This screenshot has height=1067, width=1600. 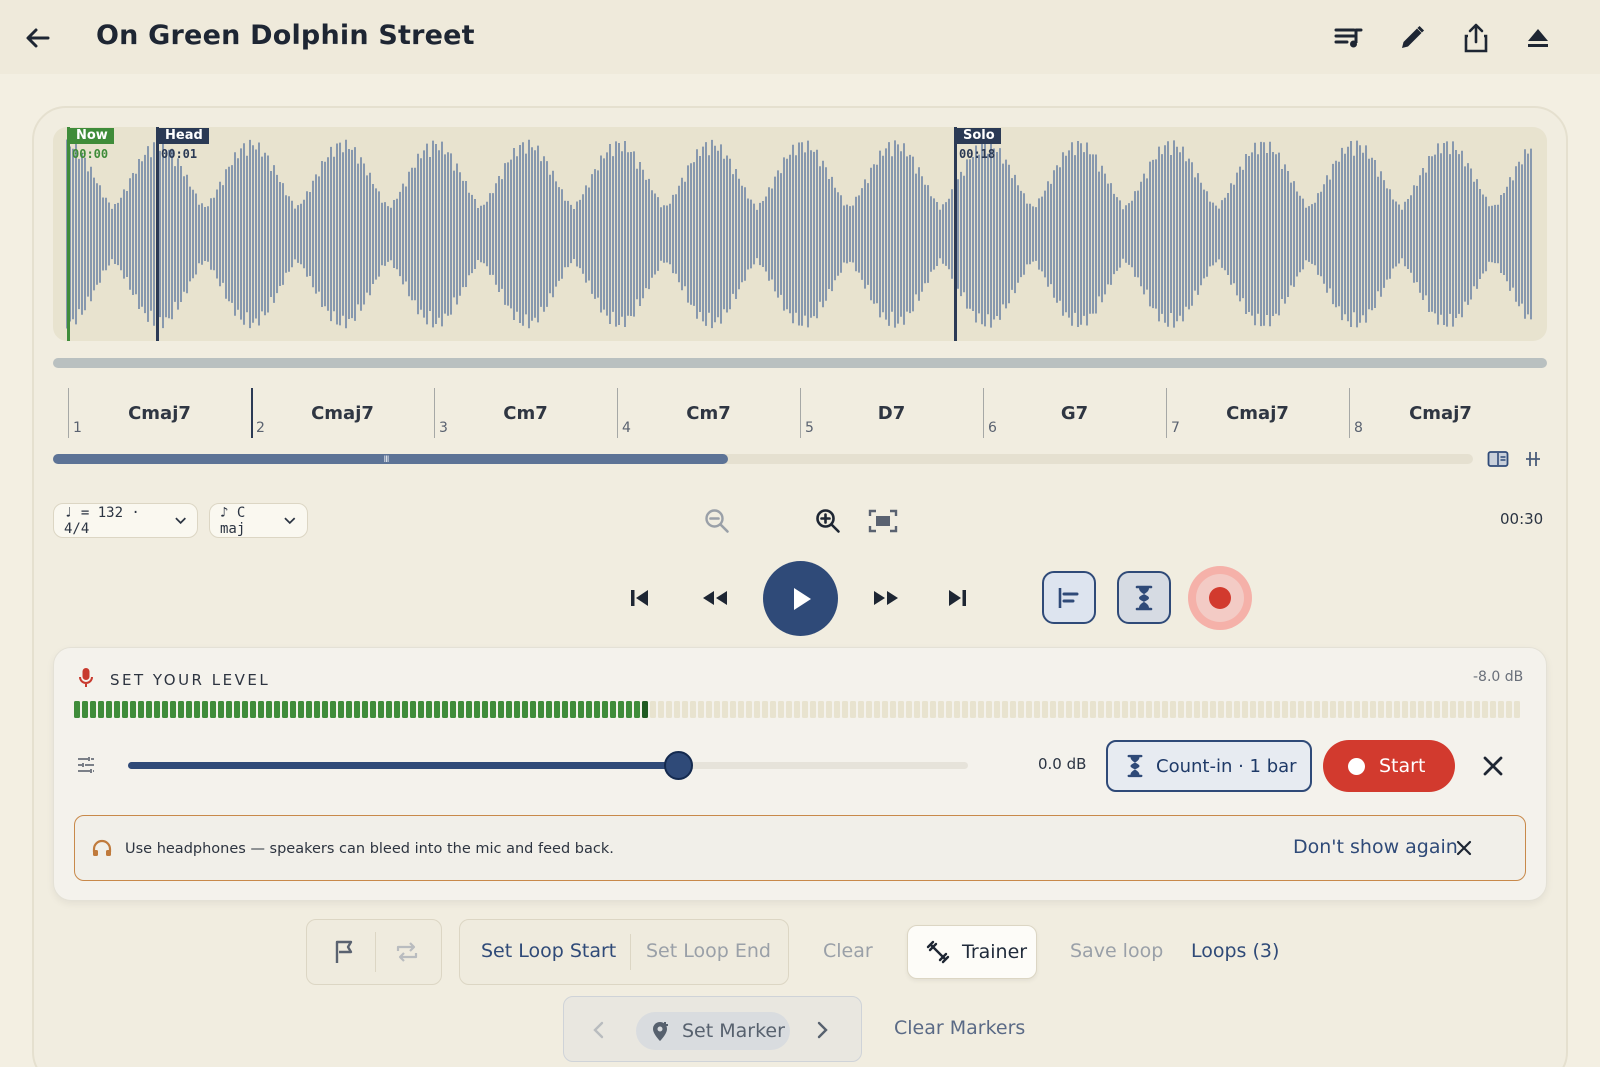 What do you see at coordinates (38, 38) in the screenshot?
I see `back-arrow-icon` at bounding box center [38, 38].